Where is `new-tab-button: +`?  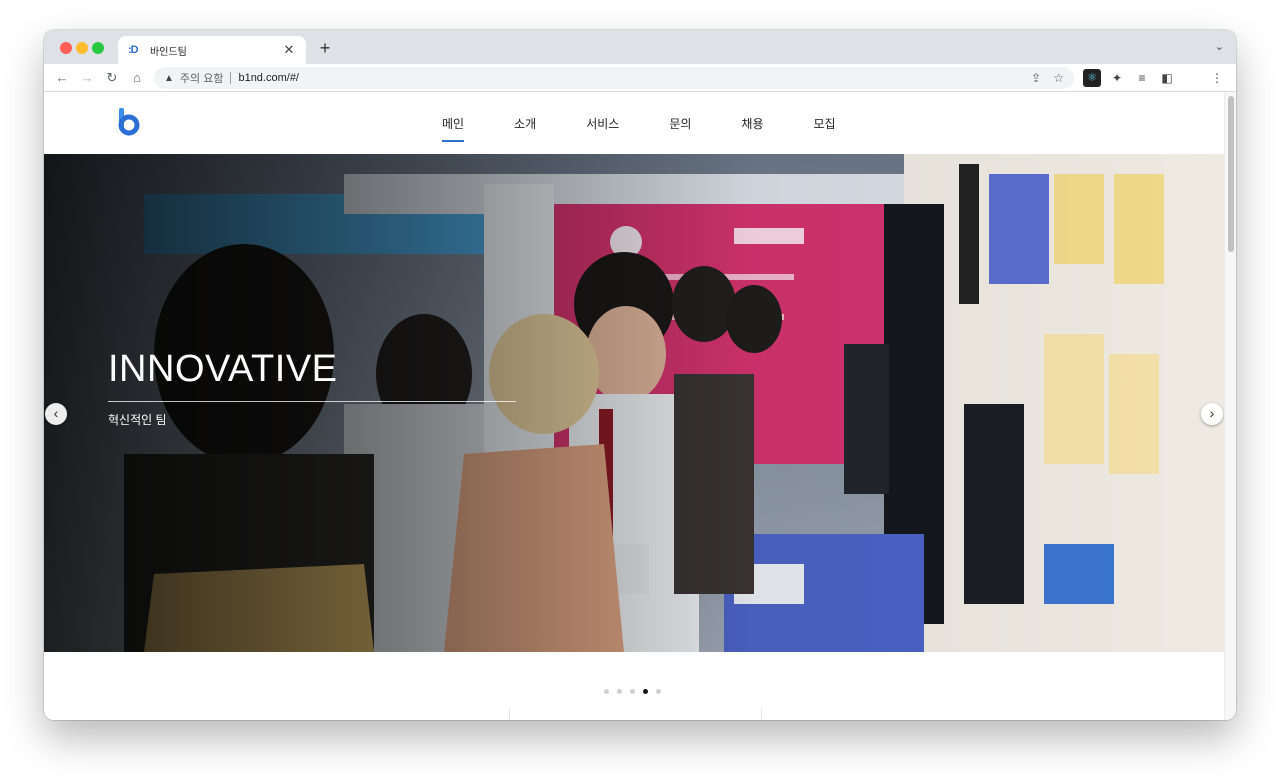
new-tab-button: + is located at coordinates (325, 48).